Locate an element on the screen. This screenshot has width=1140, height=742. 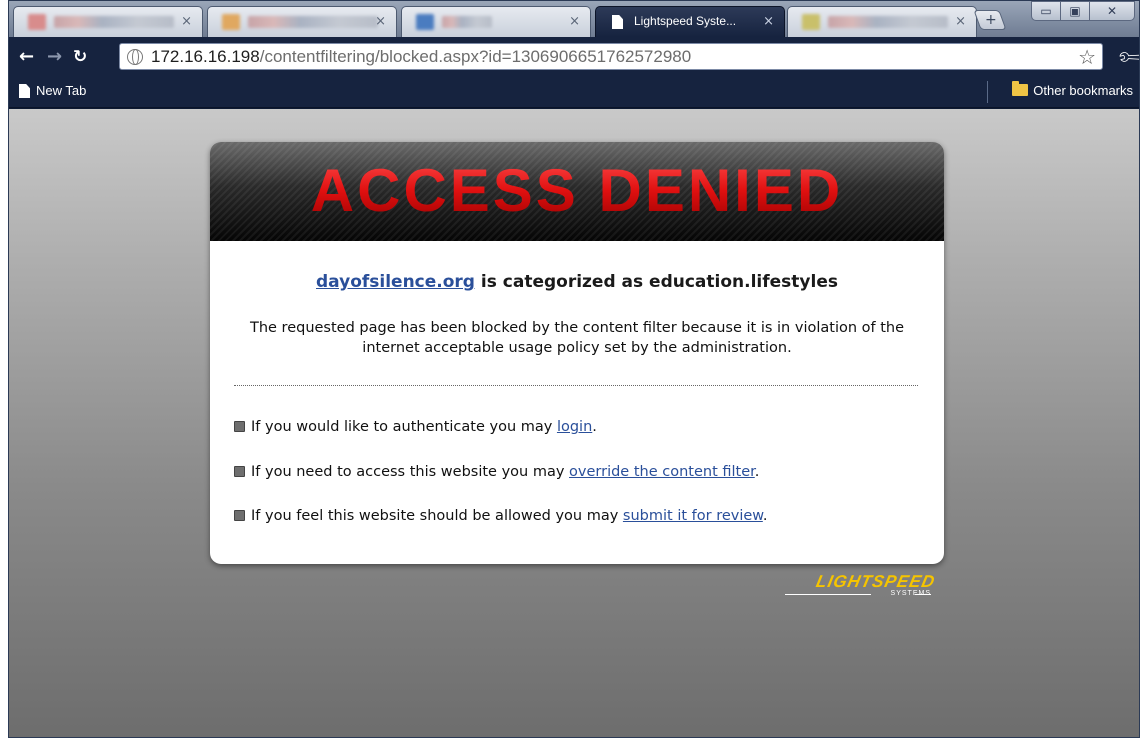
tab-active: Lightspeed Syste... × is located at coordinates (690, 21).